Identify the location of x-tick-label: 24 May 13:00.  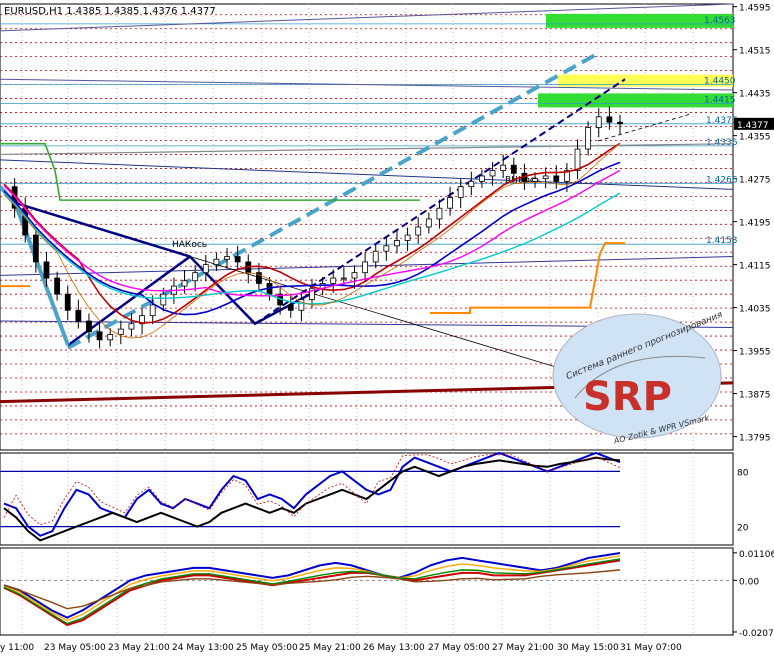
(203, 648).